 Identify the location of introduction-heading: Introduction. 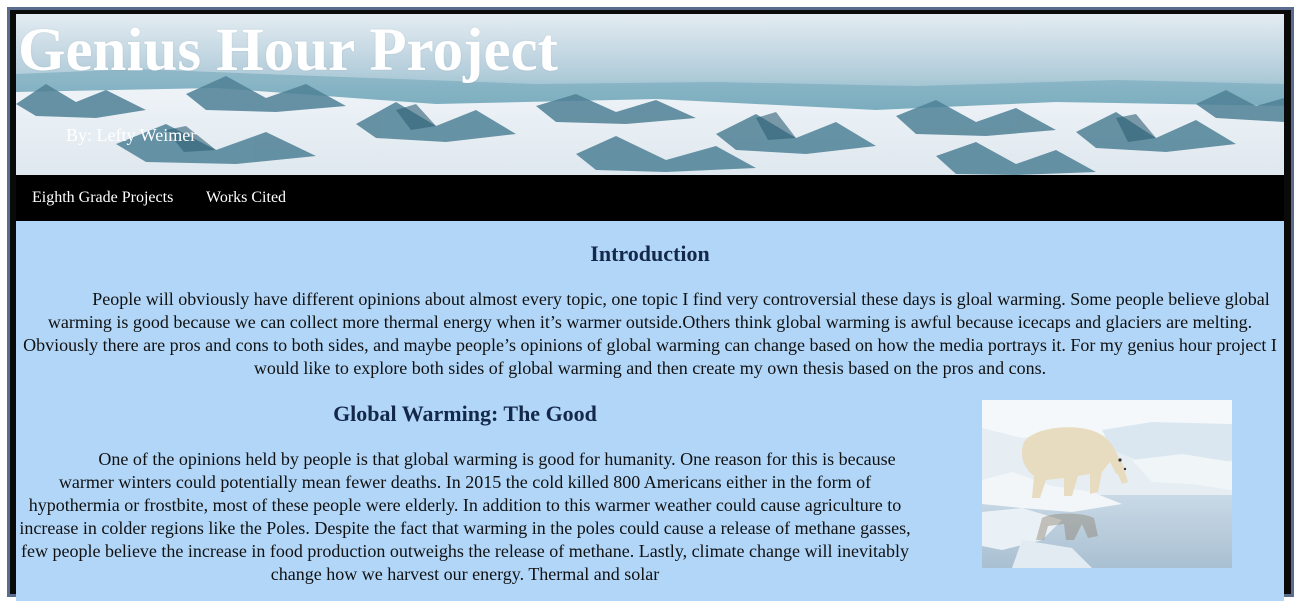
(650, 253).